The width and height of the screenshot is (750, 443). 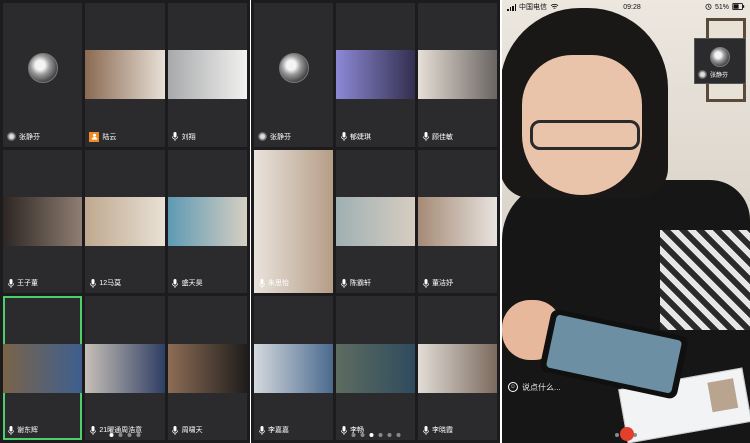 I want to click on participant-name: 顾佳敏, so click(x=442, y=137).